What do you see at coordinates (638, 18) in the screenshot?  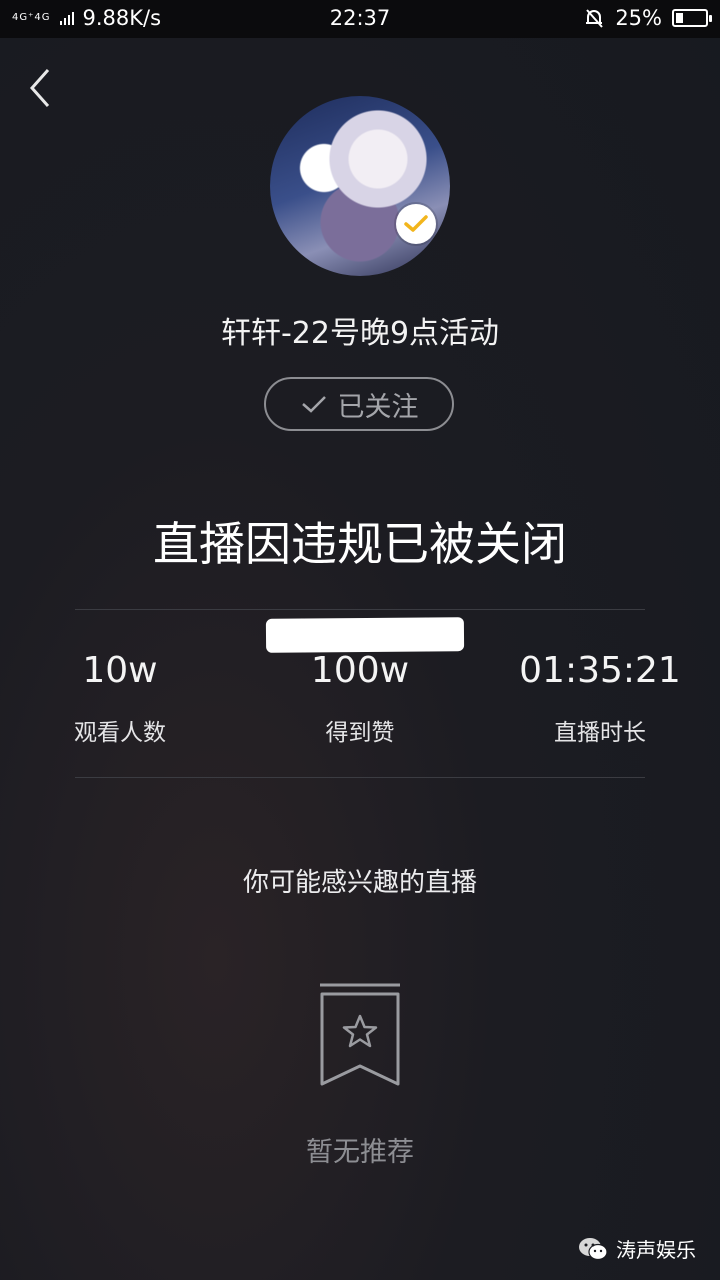 I see `battery-percent: 25%` at bounding box center [638, 18].